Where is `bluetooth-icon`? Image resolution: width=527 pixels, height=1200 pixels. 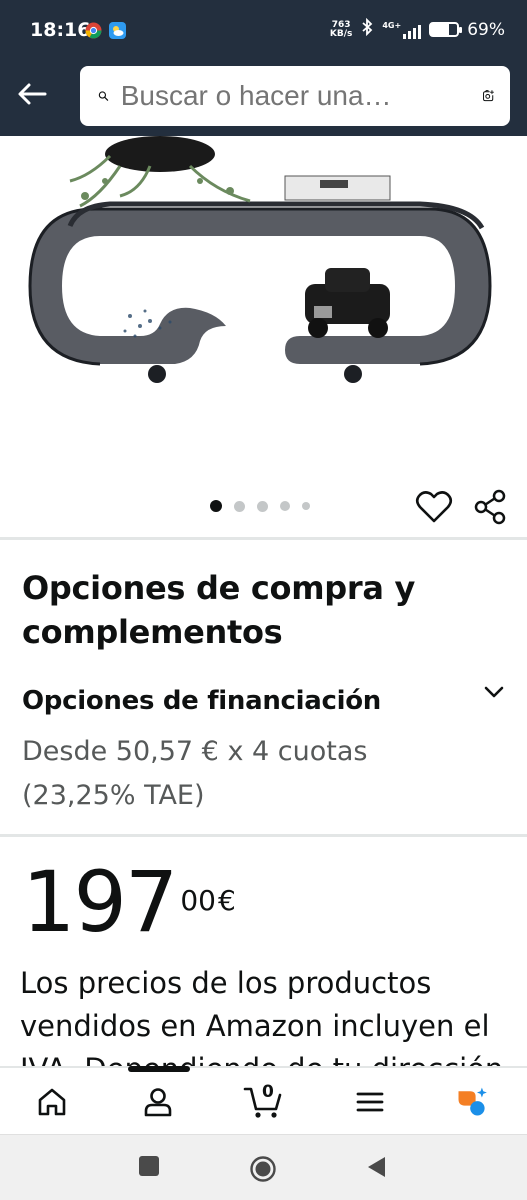
bluetooth-icon is located at coordinates (367, 29).